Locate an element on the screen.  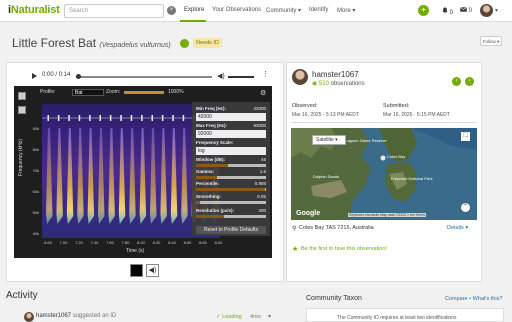
min-freq-input: 42000 is located at coordinates (231, 117).